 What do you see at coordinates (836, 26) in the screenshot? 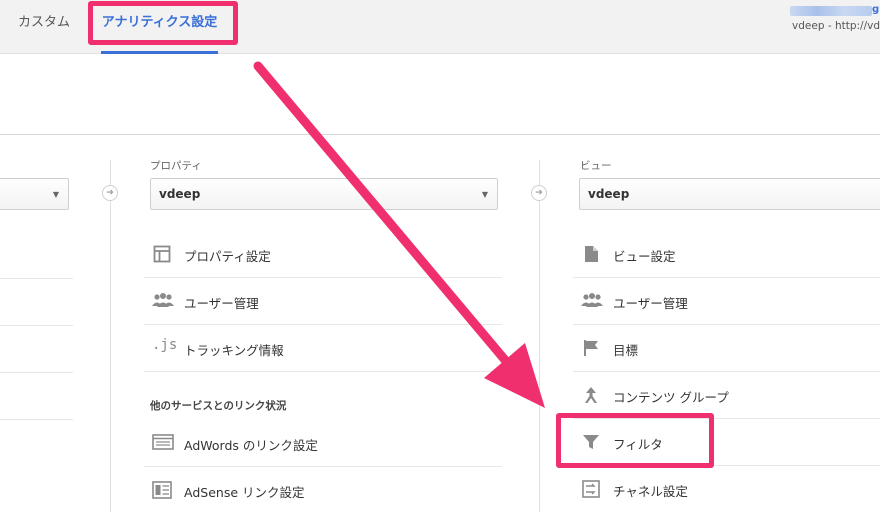
I see `account-url: vdeep - http://vd` at bounding box center [836, 26].